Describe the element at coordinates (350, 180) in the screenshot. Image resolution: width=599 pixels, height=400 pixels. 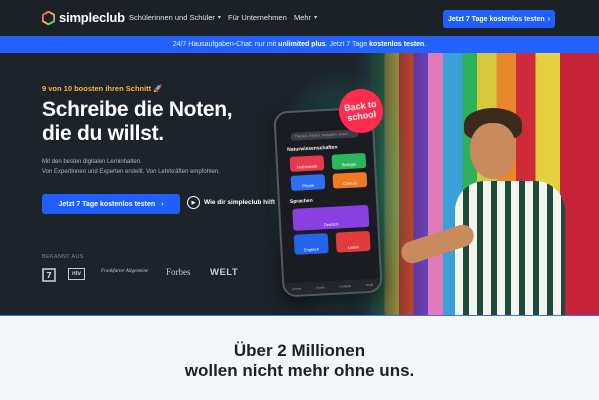
I see `phone-tile-chemistry: Chemie` at that location.